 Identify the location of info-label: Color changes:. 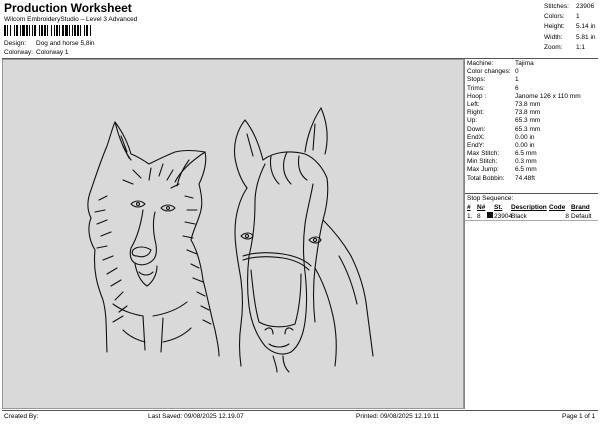
(489, 72).